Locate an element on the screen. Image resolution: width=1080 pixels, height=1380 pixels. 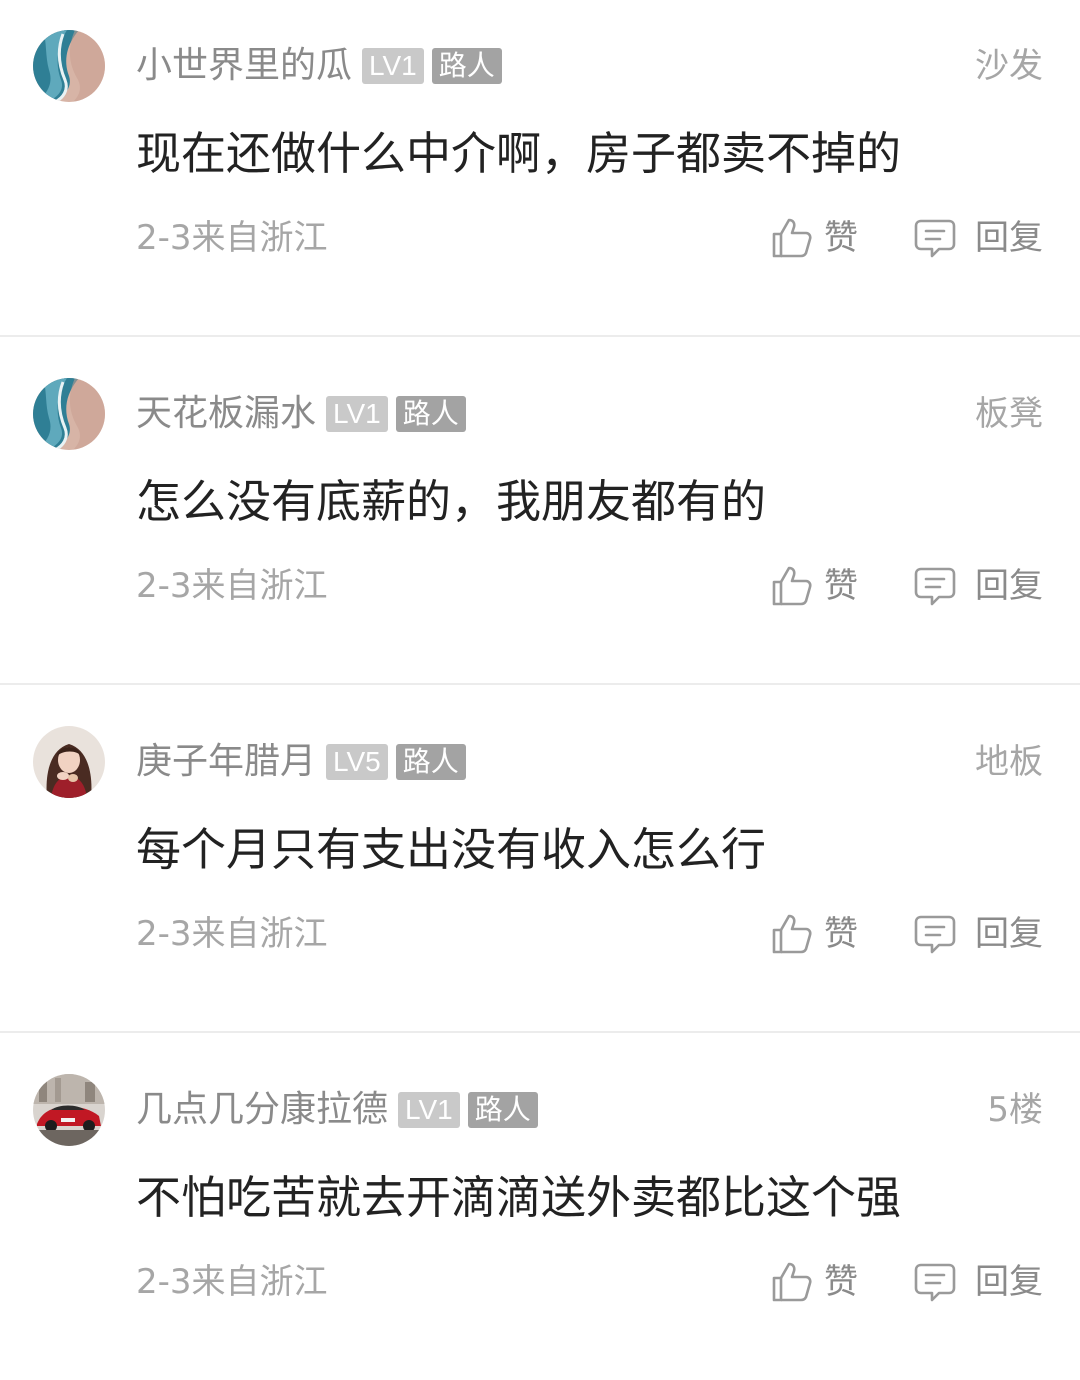
floor-label: 地板 is located at coordinates (1009, 762).